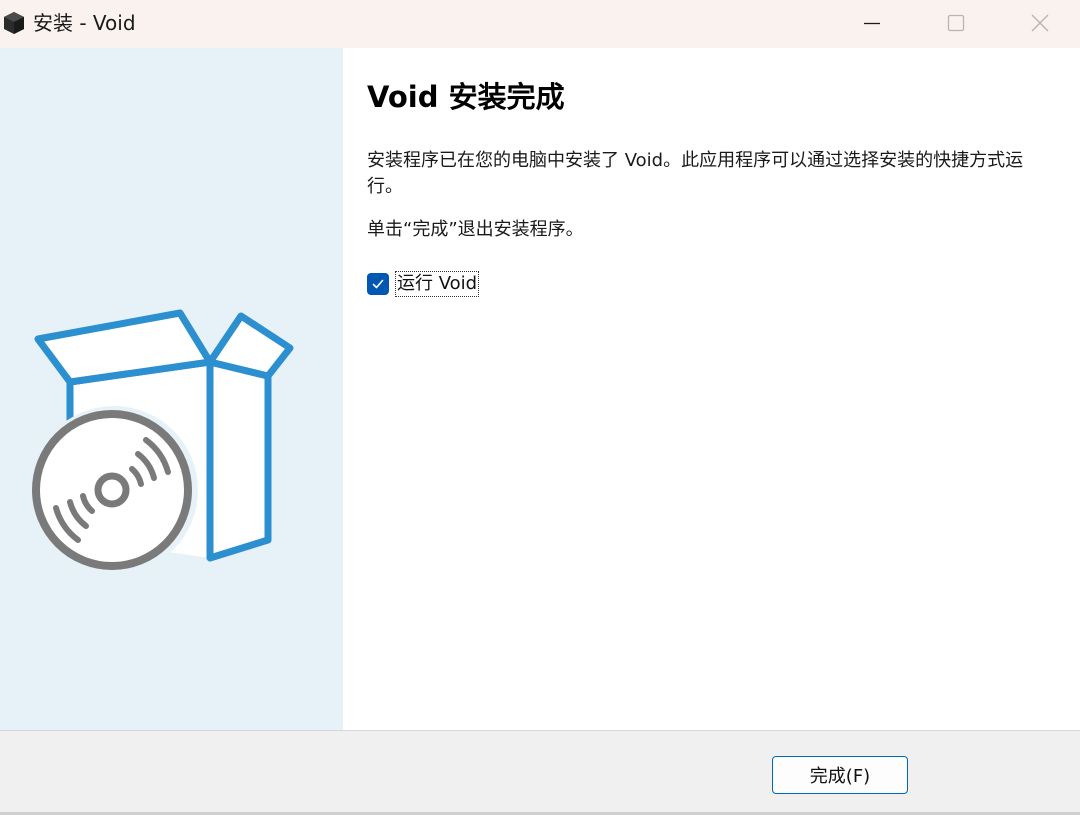 The width and height of the screenshot is (1080, 815). Describe the element at coordinates (437, 284) in the screenshot. I see `run-app-label: 运行 Void` at that location.